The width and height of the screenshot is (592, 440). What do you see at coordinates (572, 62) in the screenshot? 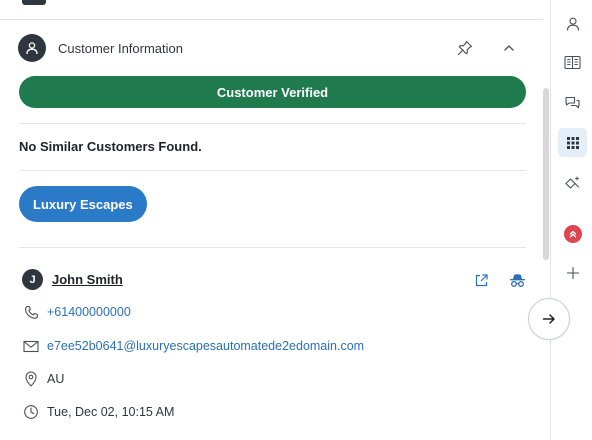
I see `book-icon` at bounding box center [572, 62].